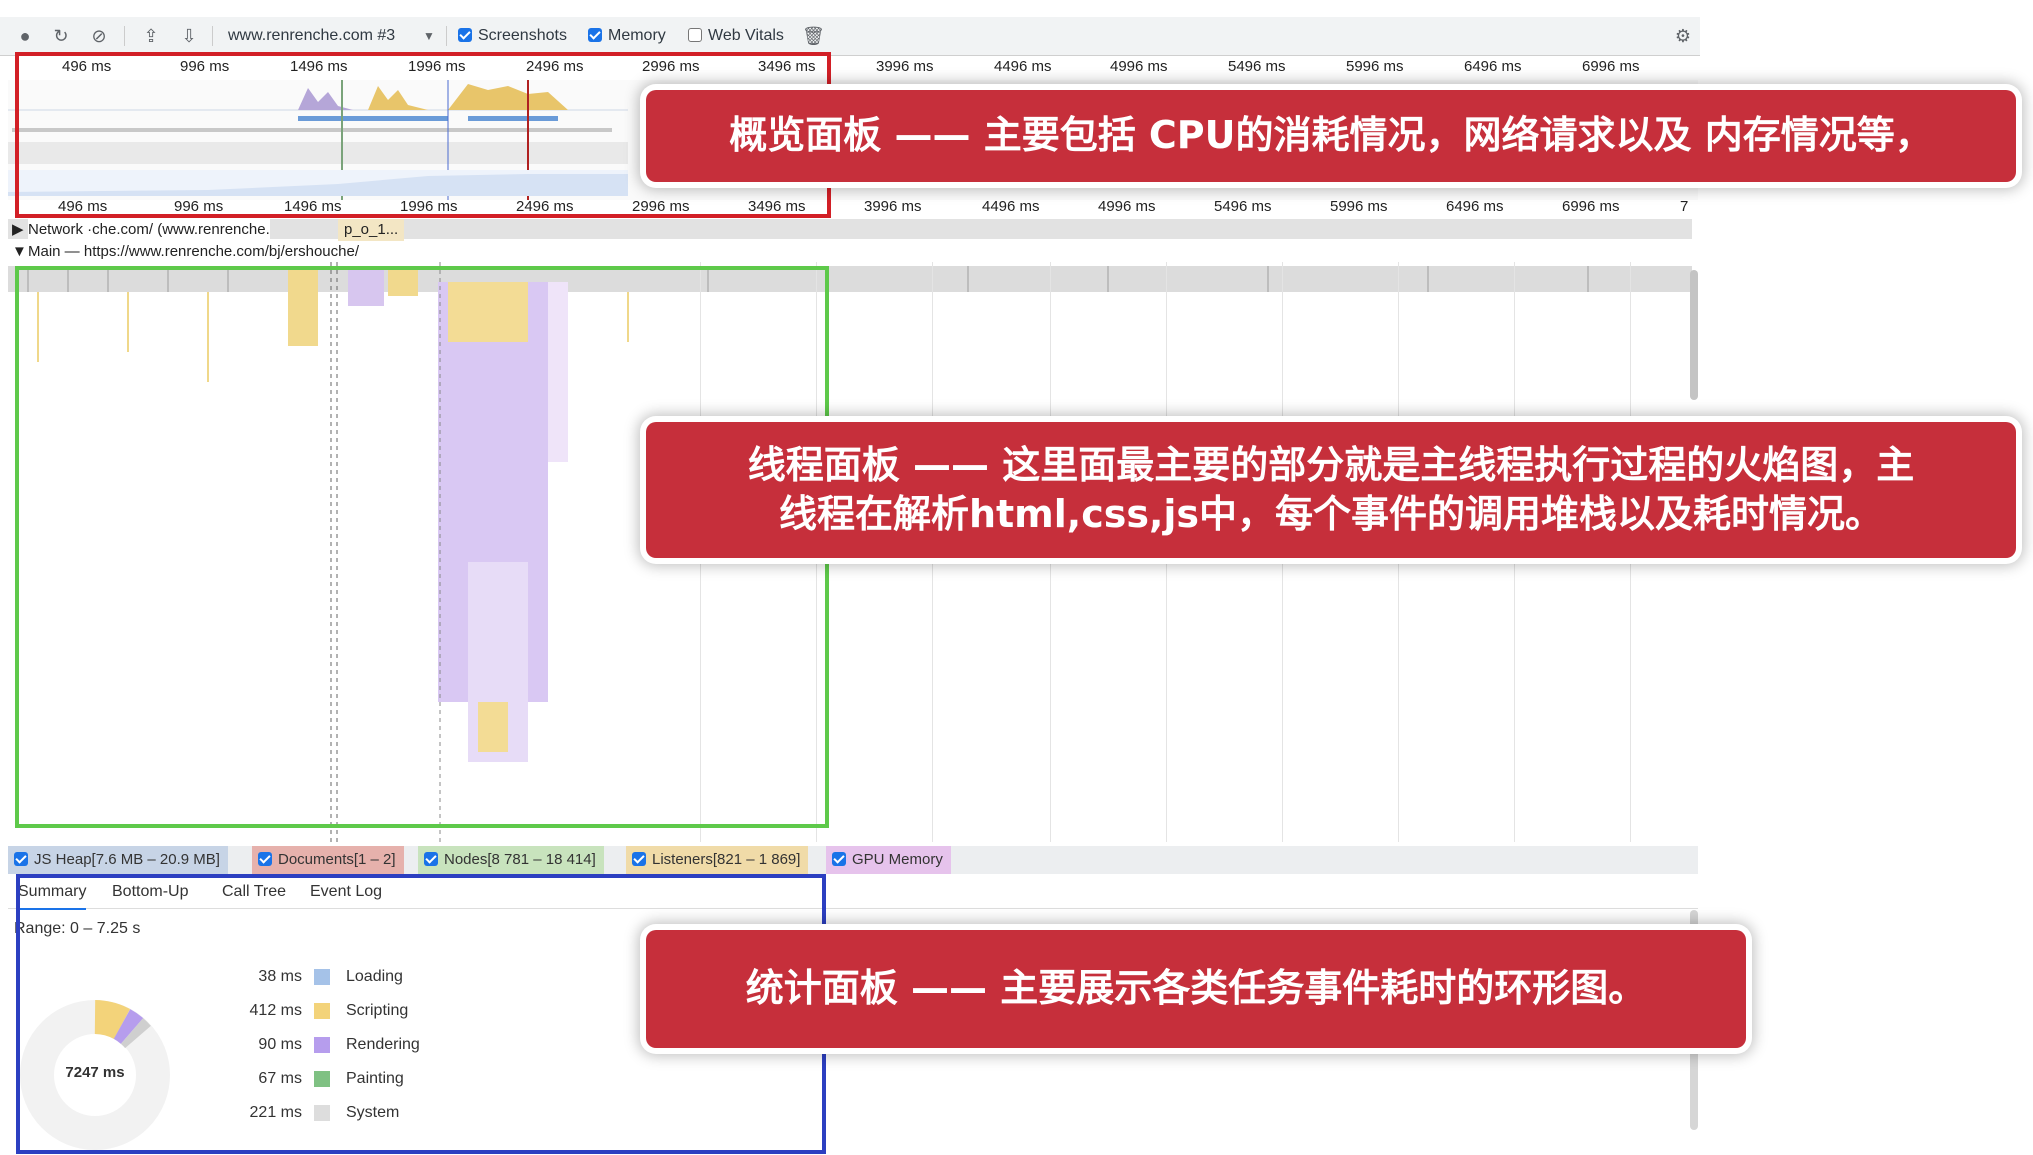 This screenshot has height=1155, width=2033. What do you see at coordinates (1331, 514) in the screenshot?
I see `threads-callout-line2: 线程在解析html,css,js中，每个事件的调用堆栈以及耗时情况。` at bounding box center [1331, 514].